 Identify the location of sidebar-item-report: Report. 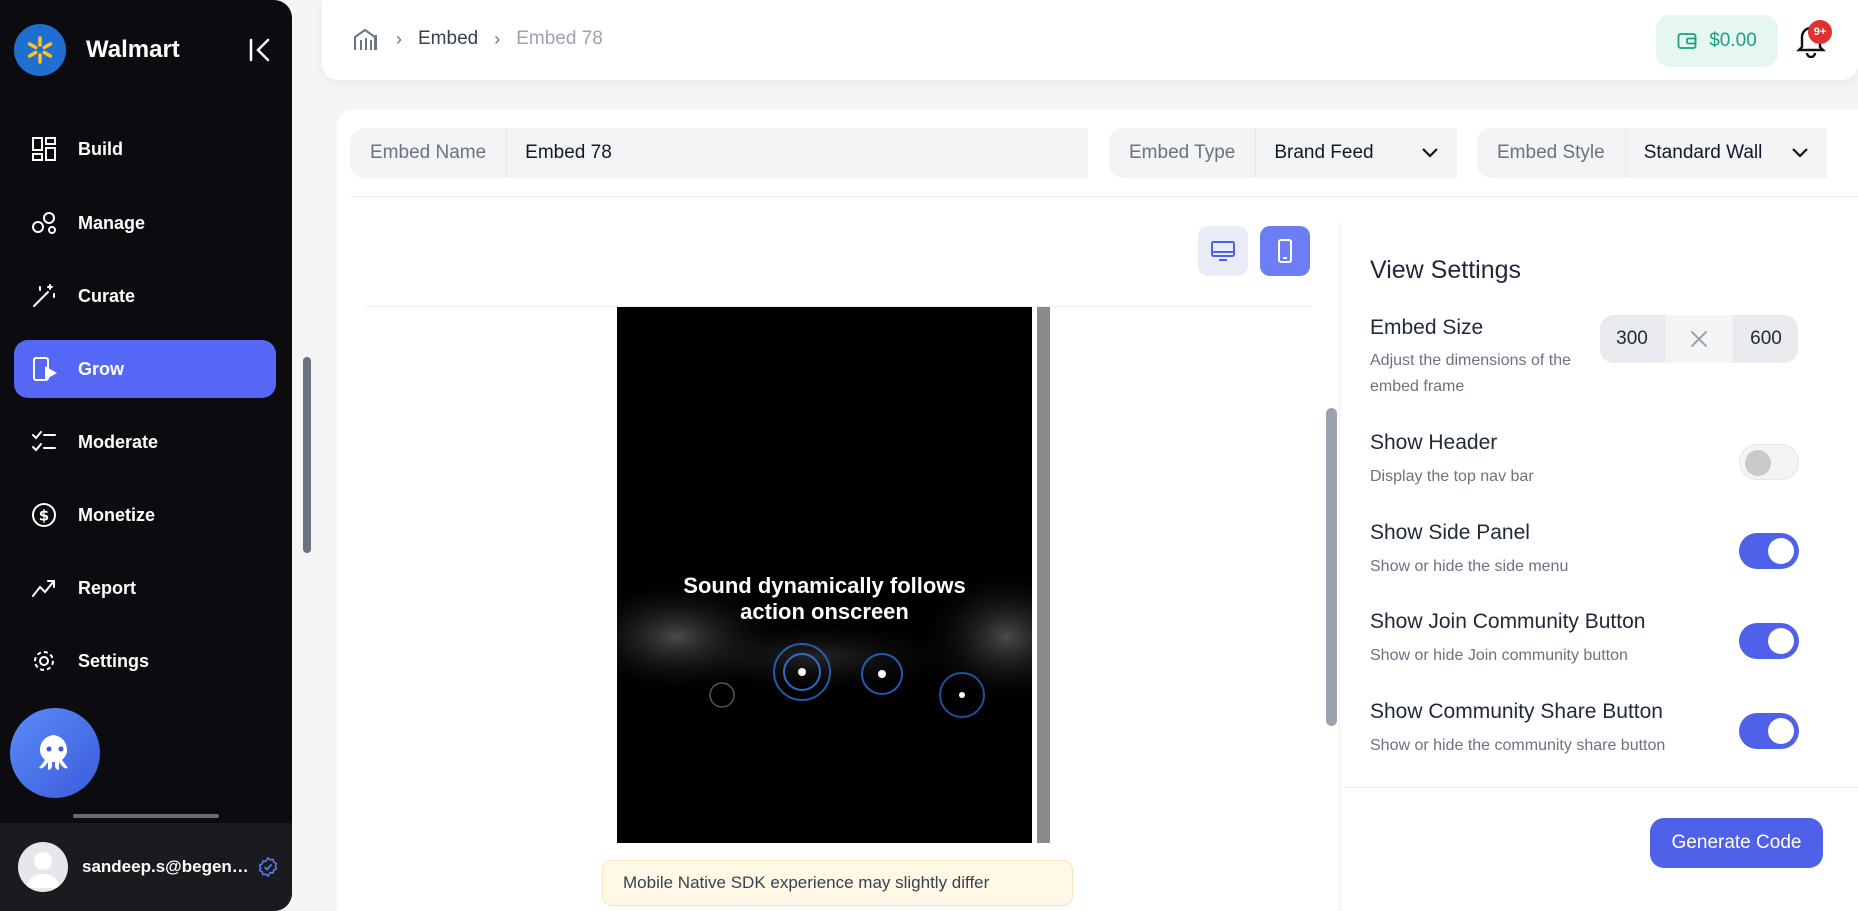
(145, 588).